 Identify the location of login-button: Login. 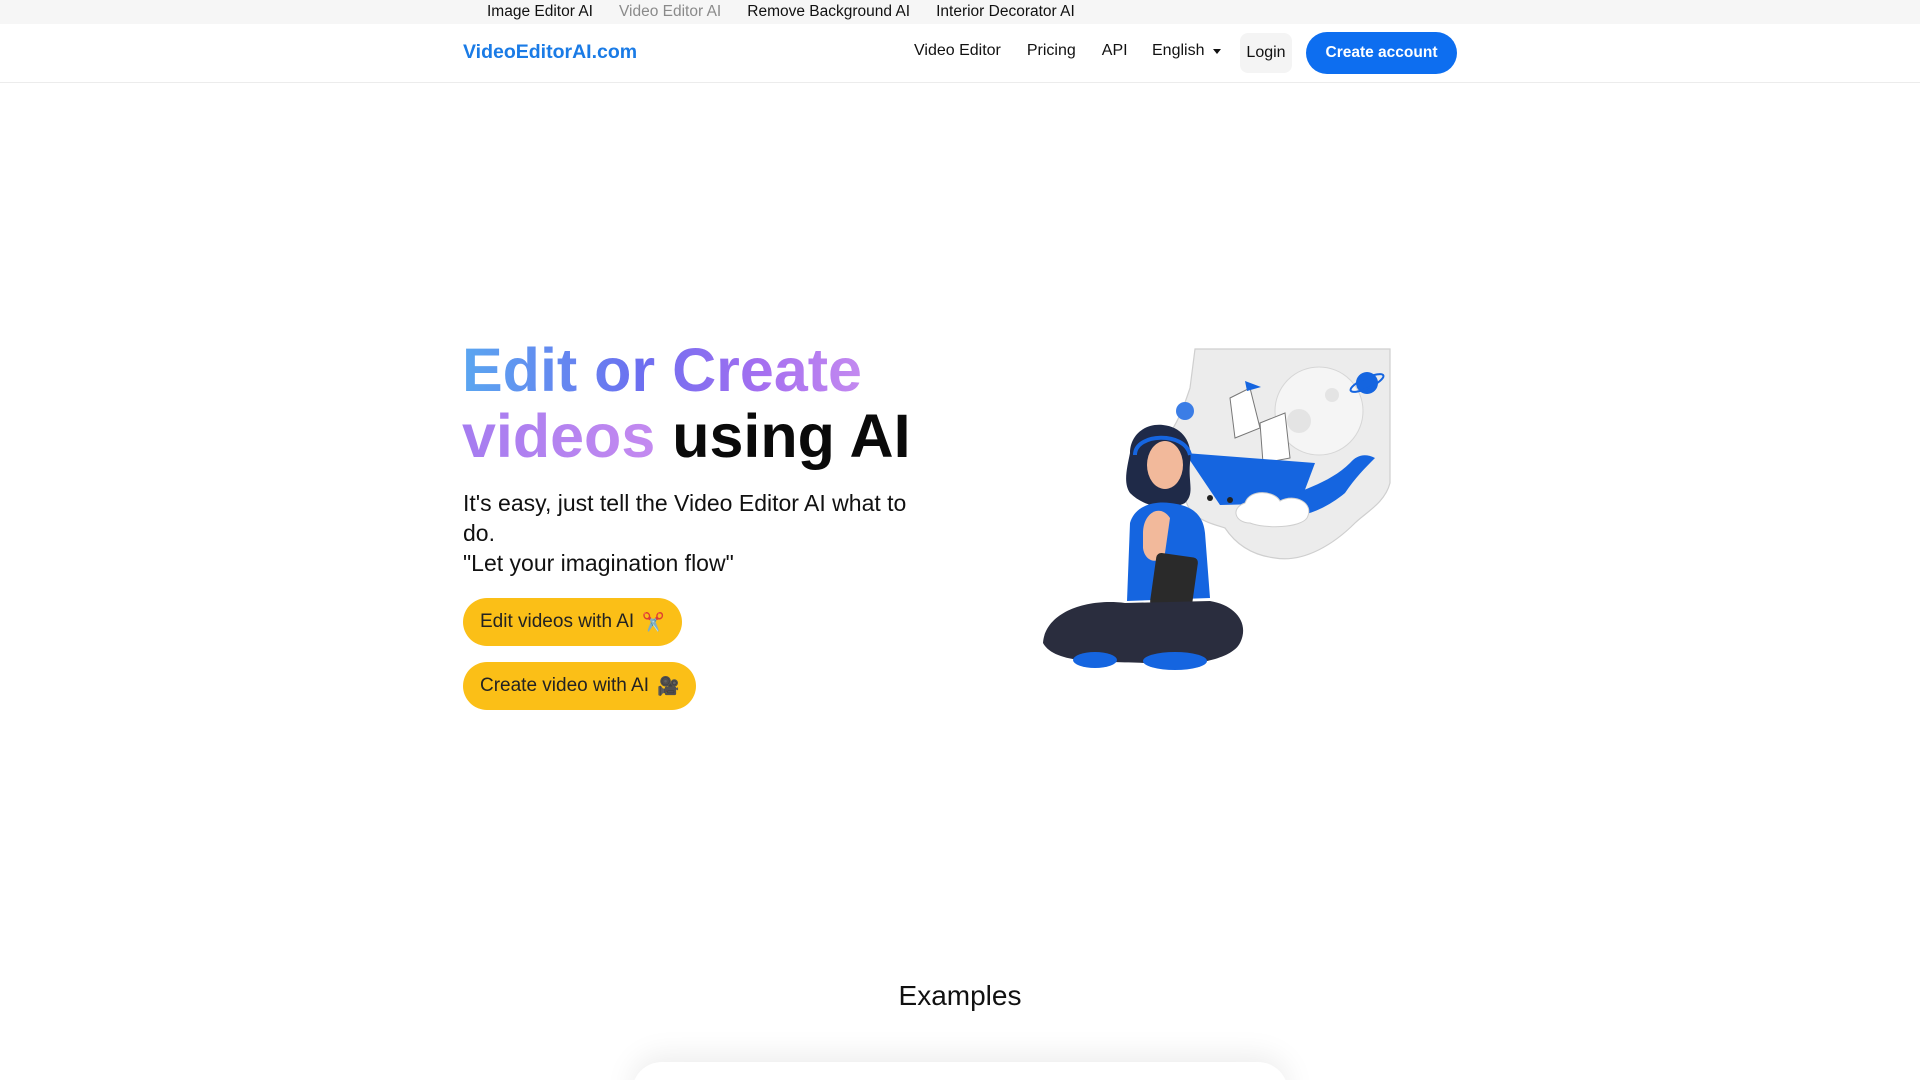
(1266, 53).